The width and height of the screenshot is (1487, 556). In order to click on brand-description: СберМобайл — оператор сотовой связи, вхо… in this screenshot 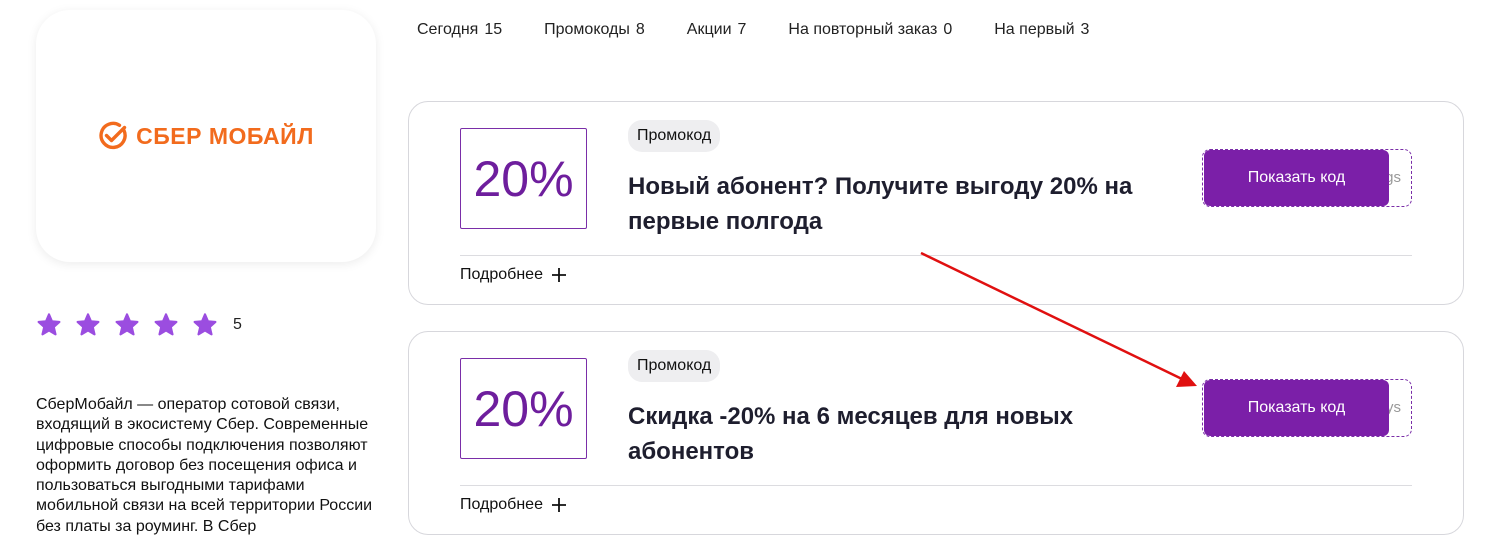, I will do `click(204, 465)`.